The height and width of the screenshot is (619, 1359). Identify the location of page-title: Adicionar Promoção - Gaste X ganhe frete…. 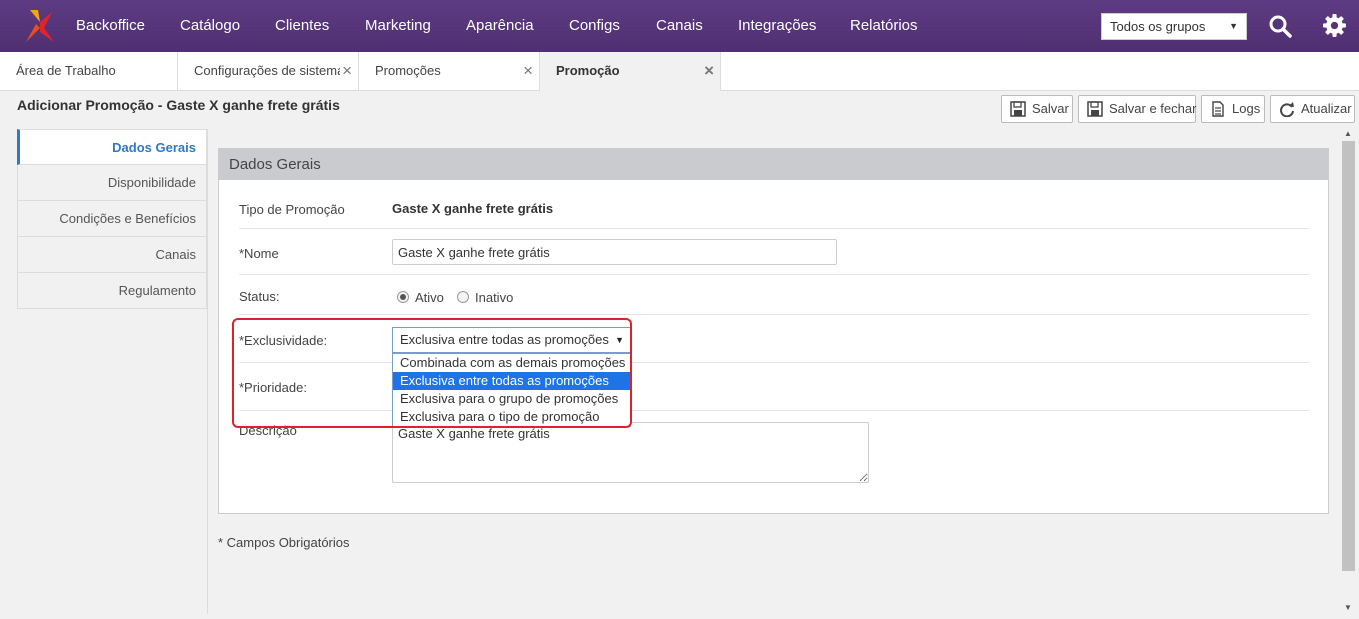
(178, 105).